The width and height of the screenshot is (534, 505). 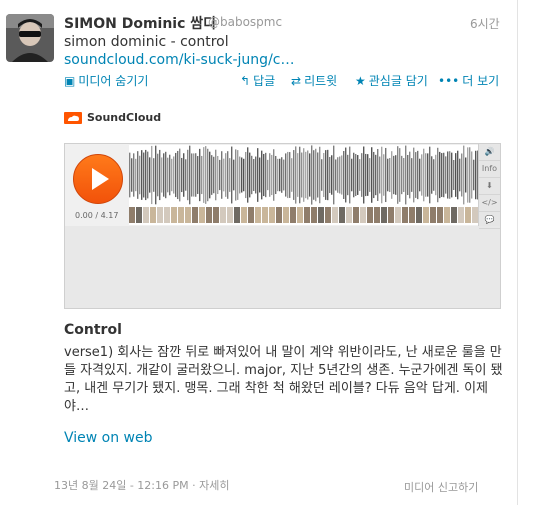 What do you see at coordinates (489, 220) in the screenshot?
I see `comment-button: 💬` at bounding box center [489, 220].